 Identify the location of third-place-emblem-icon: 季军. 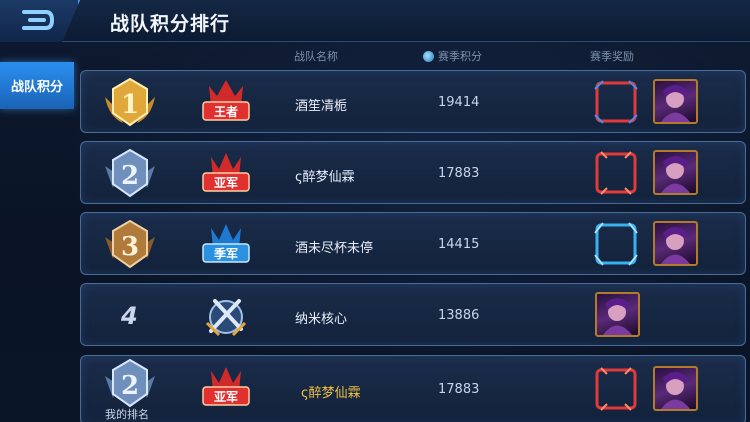
(226, 243).